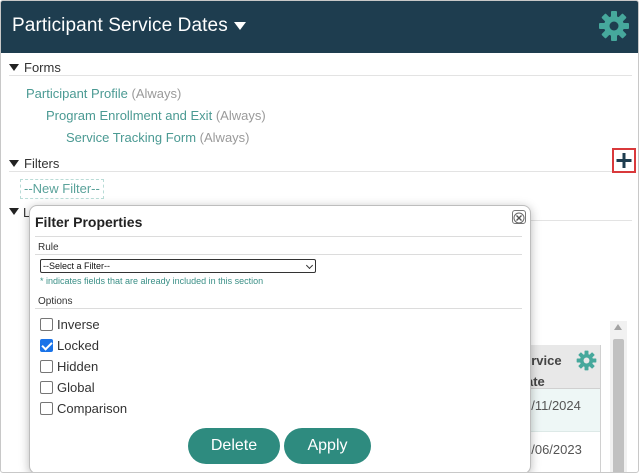 Image resolution: width=639 pixels, height=473 pixels. I want to click on caret-down-icon, so click(239, 26).